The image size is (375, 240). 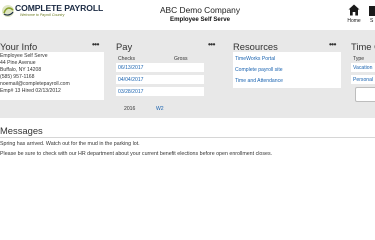 I want to click on your-info-title: Your Info, so click(x=19, y=46).